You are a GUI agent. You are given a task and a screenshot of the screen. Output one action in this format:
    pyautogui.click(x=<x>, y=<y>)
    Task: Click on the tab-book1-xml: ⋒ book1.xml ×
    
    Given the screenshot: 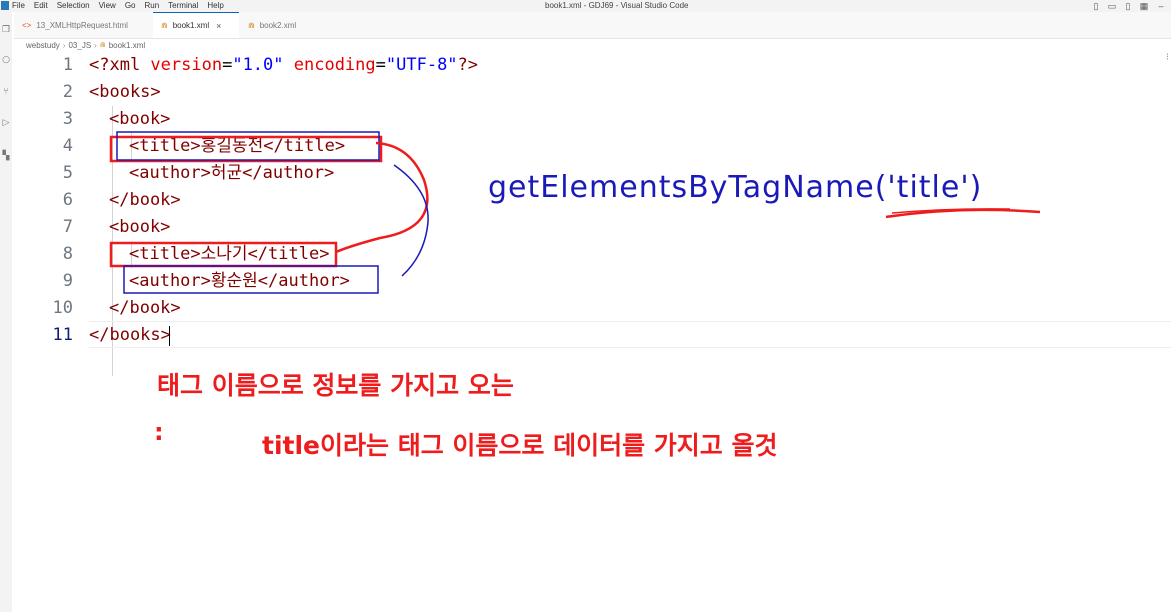 What is the action you would take?
    pyautogui.click(x=196, y=25)
    